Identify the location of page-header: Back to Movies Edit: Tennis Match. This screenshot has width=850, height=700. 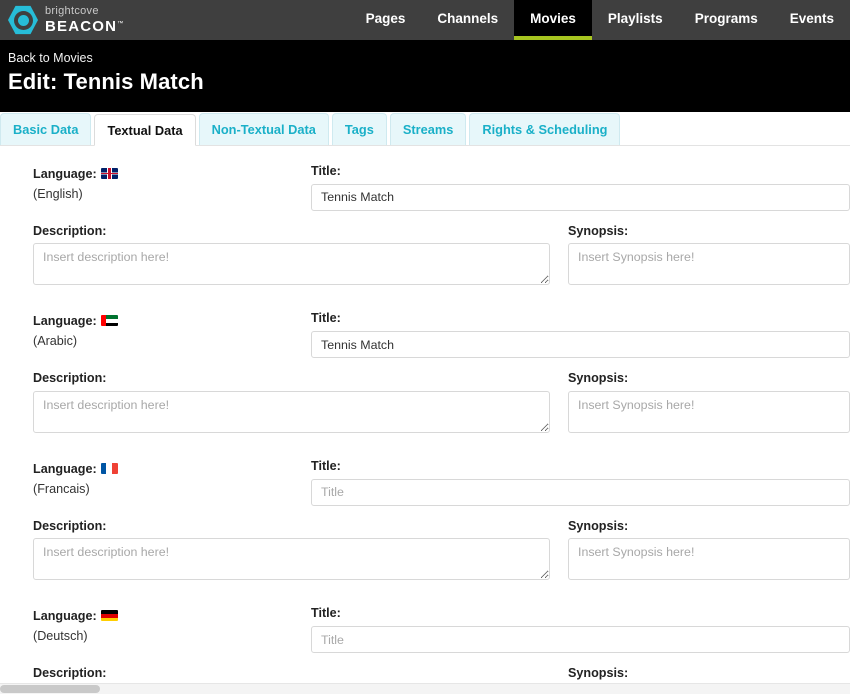
(425, 76).